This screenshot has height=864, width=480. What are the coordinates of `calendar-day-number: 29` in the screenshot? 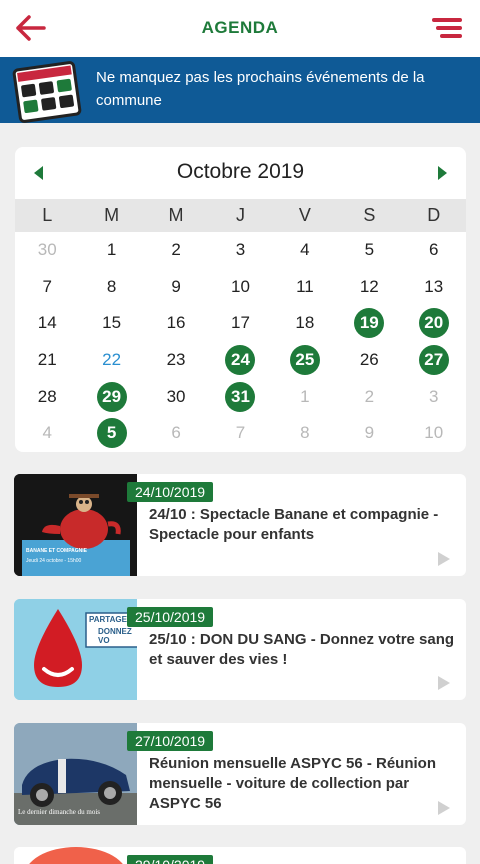 It's located at (111, 396).